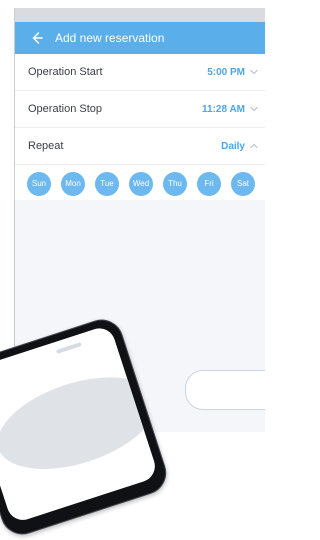 The image size is (320, 540). Describe the element at coordinates (225, 390) in the screenshot. I see `confirm-button` at that location.